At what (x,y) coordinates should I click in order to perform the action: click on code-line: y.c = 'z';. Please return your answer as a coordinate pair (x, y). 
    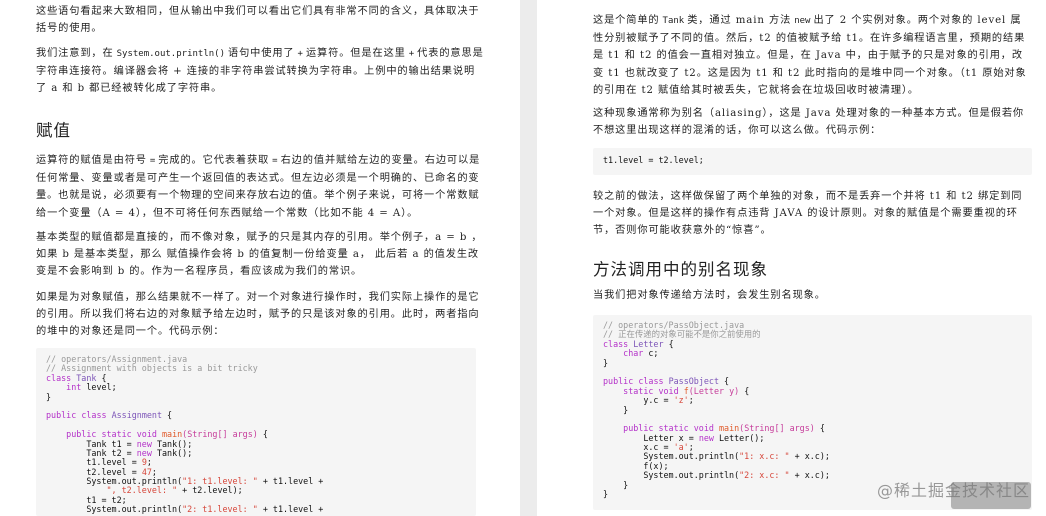
    Looking at the image, I should click on (817, 400).